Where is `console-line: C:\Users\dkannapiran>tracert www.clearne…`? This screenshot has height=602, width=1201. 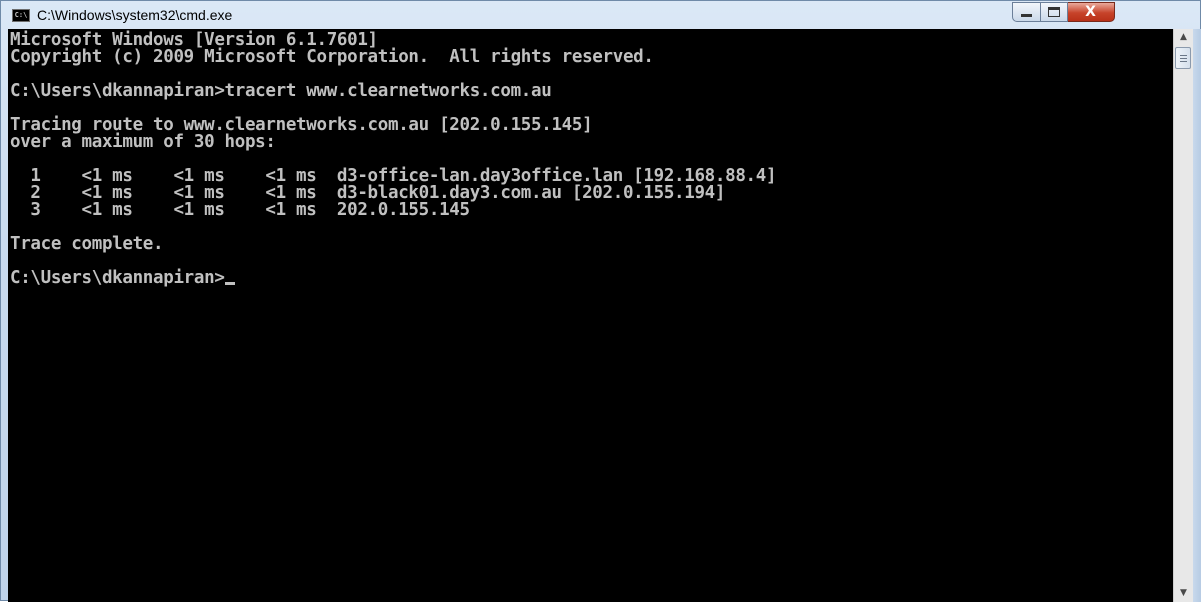
console-line: C:\Users\dkannapiran>tracert www.clearne… is located at coordinates (281, 91).